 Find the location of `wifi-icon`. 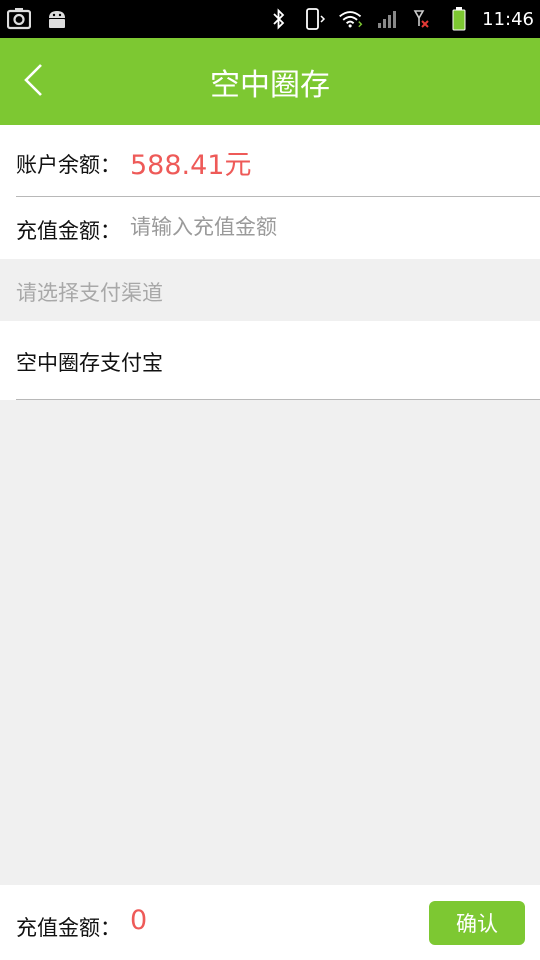

wifi-icon is located at coordinates (351, 19).